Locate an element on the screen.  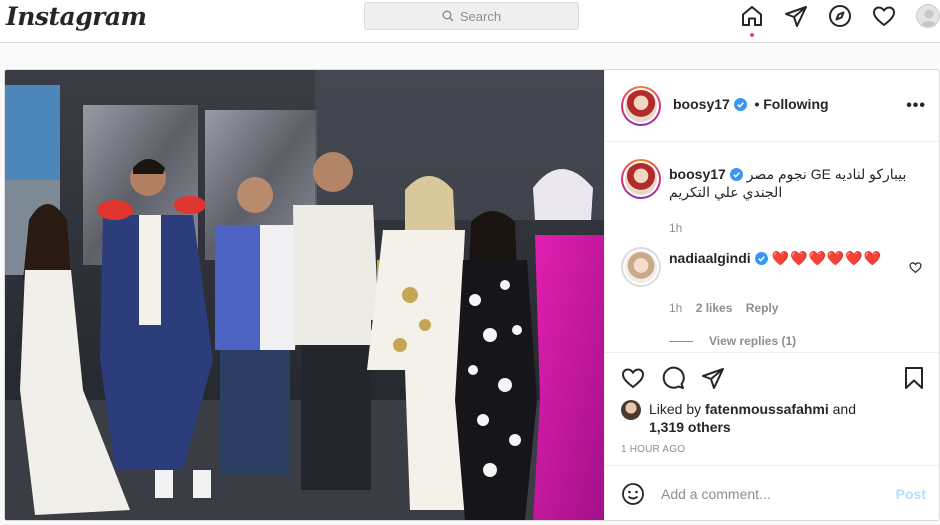
caption-avatar is located at coordinates (641, 179).